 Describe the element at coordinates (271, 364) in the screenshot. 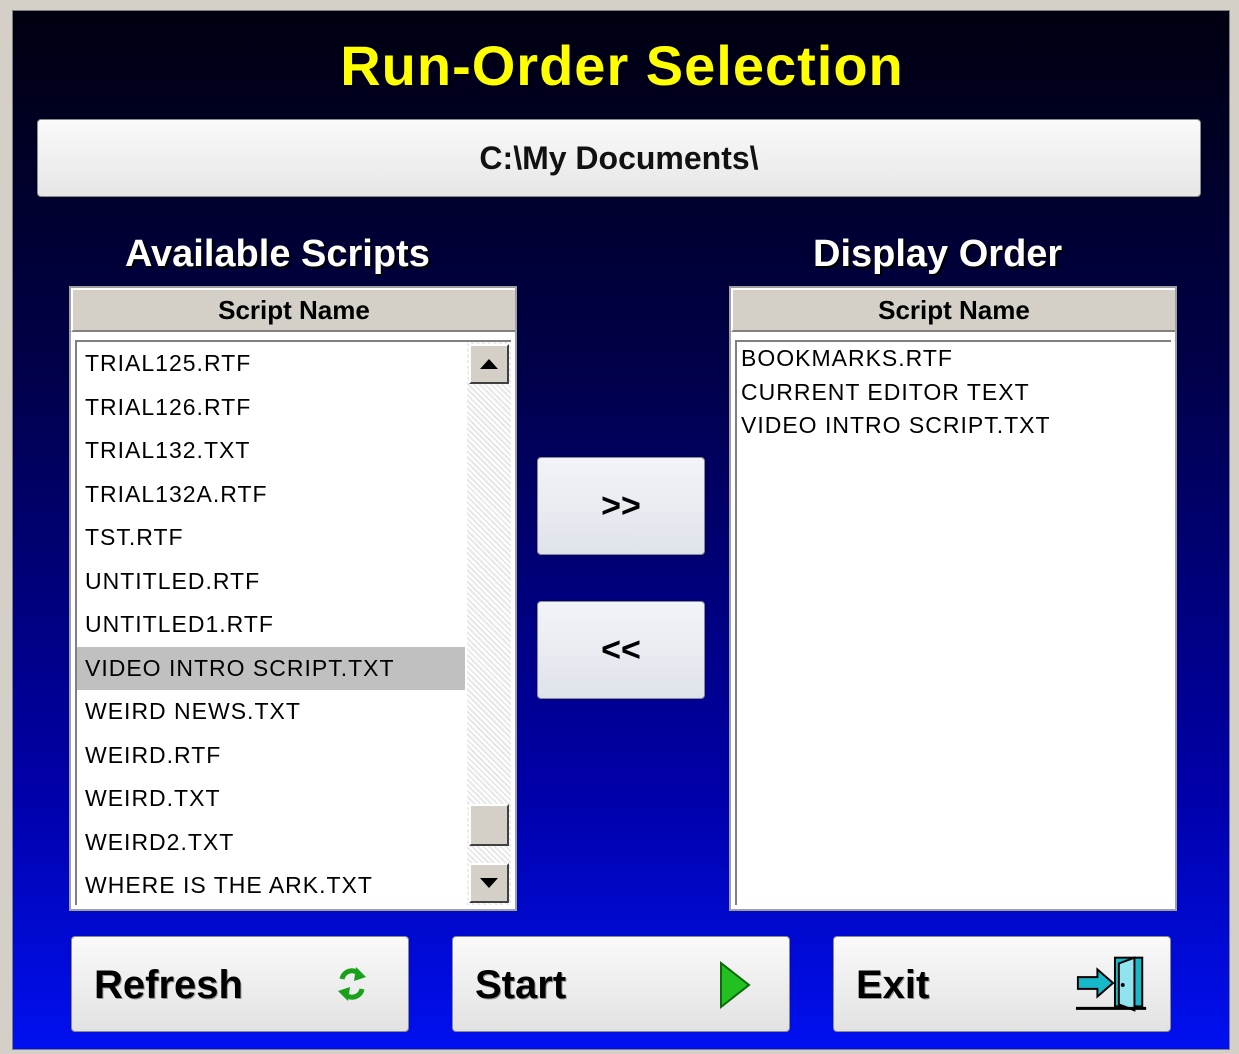

I see `list-item: TRIAL125.RTF` at that location.